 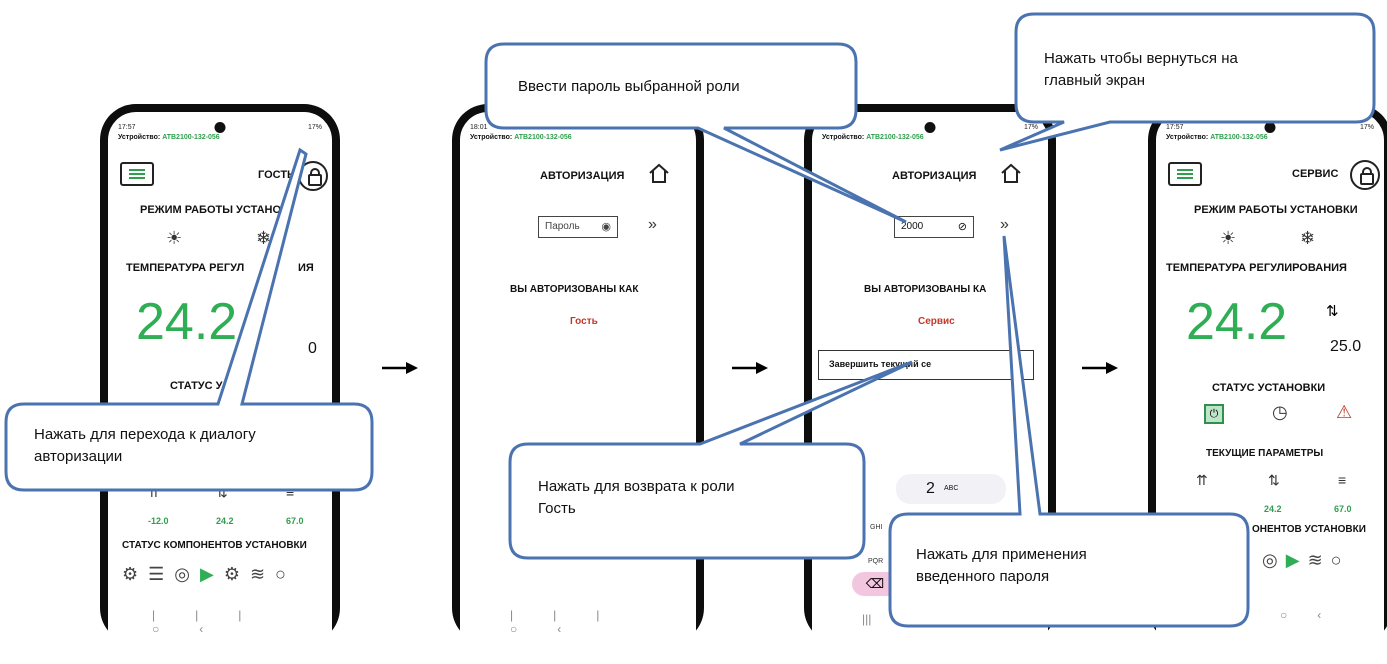 What do you see at coordinates (629, 86) in the screenshot?
I see `callout-password-text: Ввести пароль выбранной роли` at bounding box center [629, 86].